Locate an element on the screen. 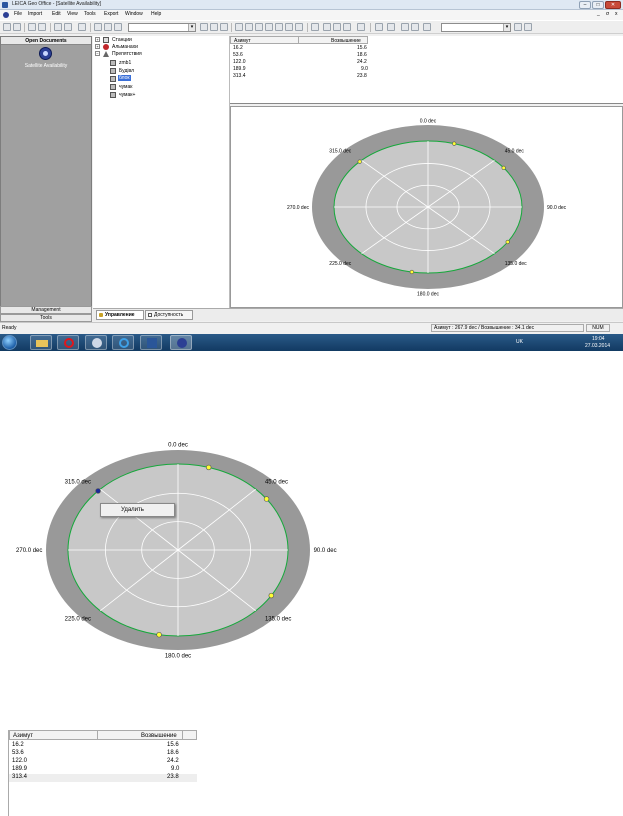 The image size is (623, 816). word-icon is located at coordinates (151, 342).